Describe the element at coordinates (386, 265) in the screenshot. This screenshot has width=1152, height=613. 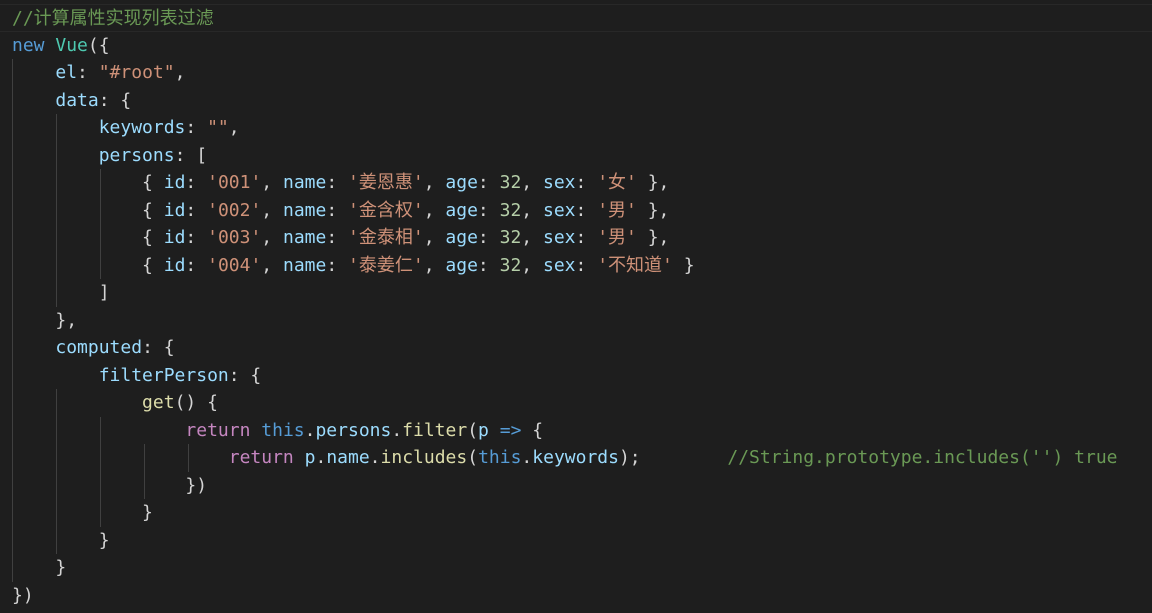
I see `code-token: '泰姜仁'` at that location.